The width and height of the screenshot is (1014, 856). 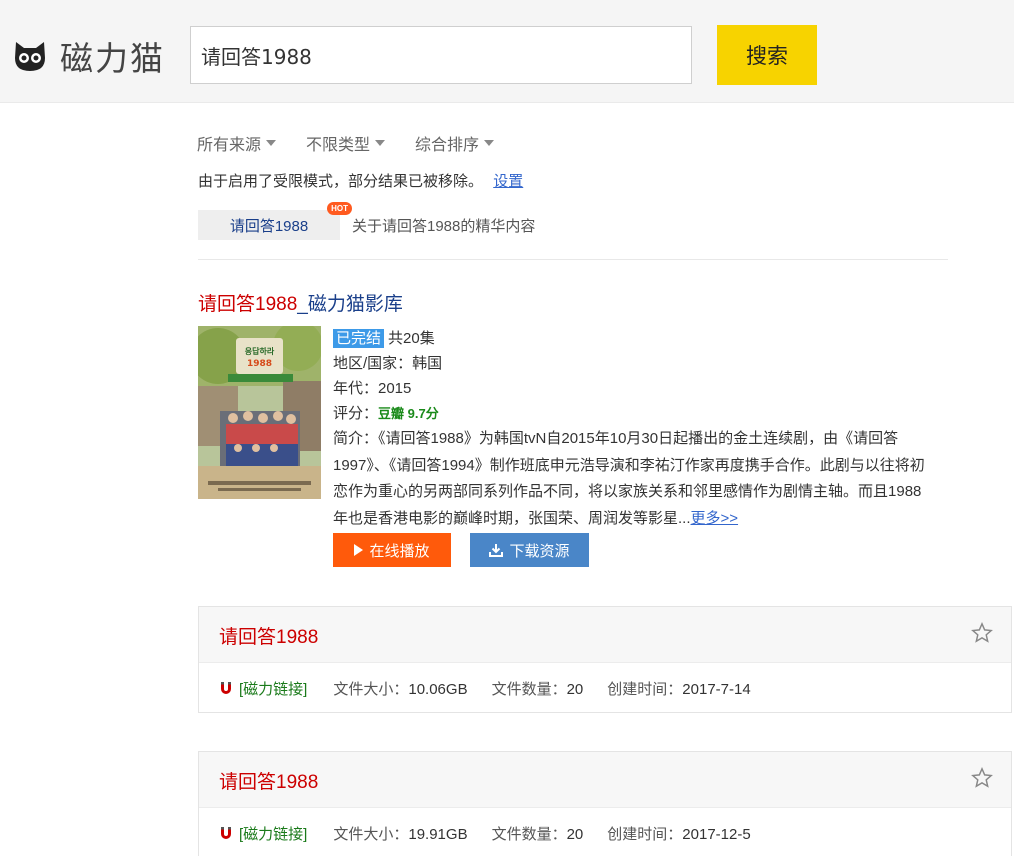 What do you see at coordinates (408, 413) in the screenshot?
I see `douban-score: 豆瓣 9.7分` at bounding box center [408, 413].